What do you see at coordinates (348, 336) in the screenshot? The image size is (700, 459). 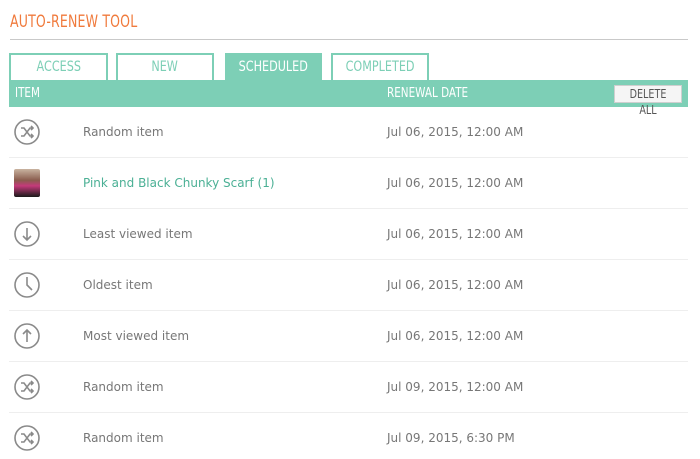 I see `table-row: Most viewed item Jul 06, 2015, 12:00 AM` at bounding box center [348, 336].